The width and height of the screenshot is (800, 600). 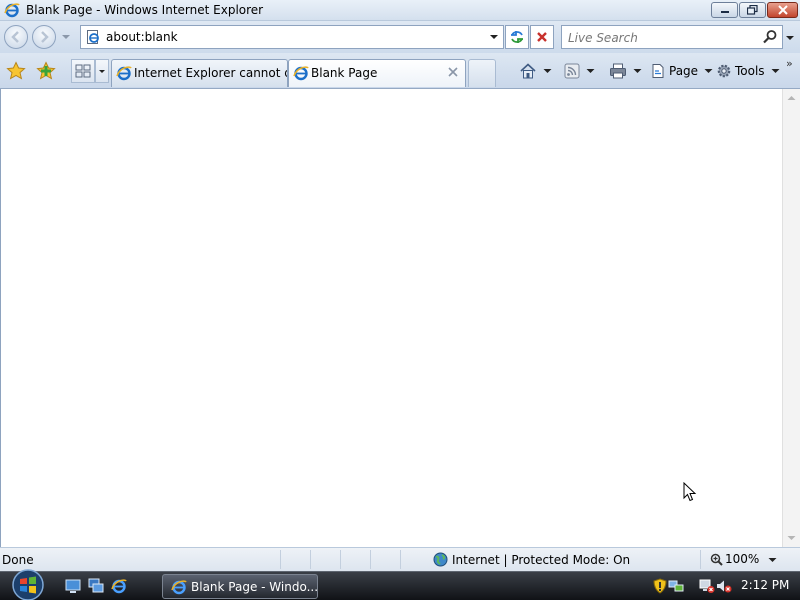 I want to click on network-status-icon, so click(x=676, y=586).